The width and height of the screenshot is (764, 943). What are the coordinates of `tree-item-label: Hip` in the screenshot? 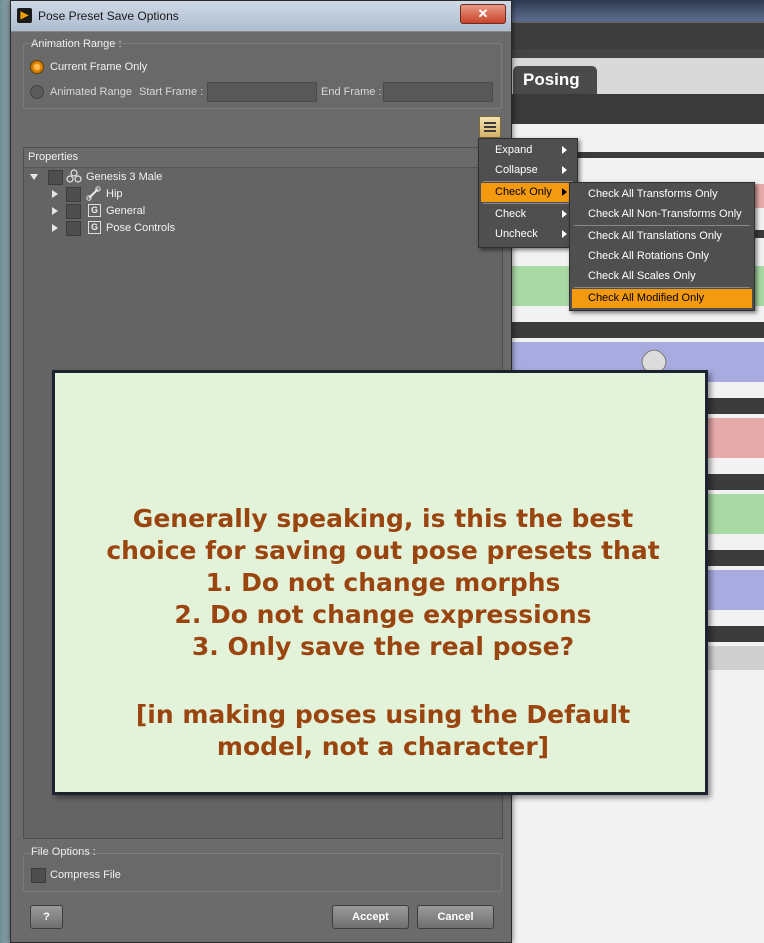 It's located at (114, 194).